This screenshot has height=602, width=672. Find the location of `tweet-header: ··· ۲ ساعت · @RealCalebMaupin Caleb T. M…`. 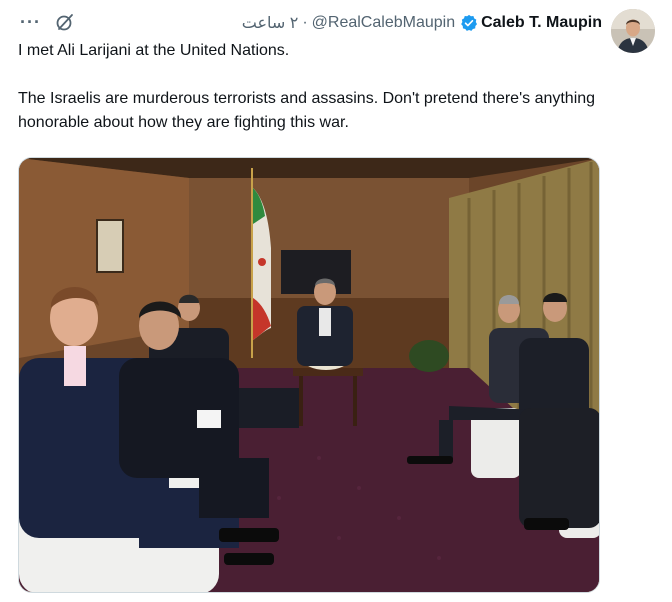

tweet-header: ··· ۲ ساعت · @RealCalebMaupin Caleb T. M… is located at coordinates (336, 26).